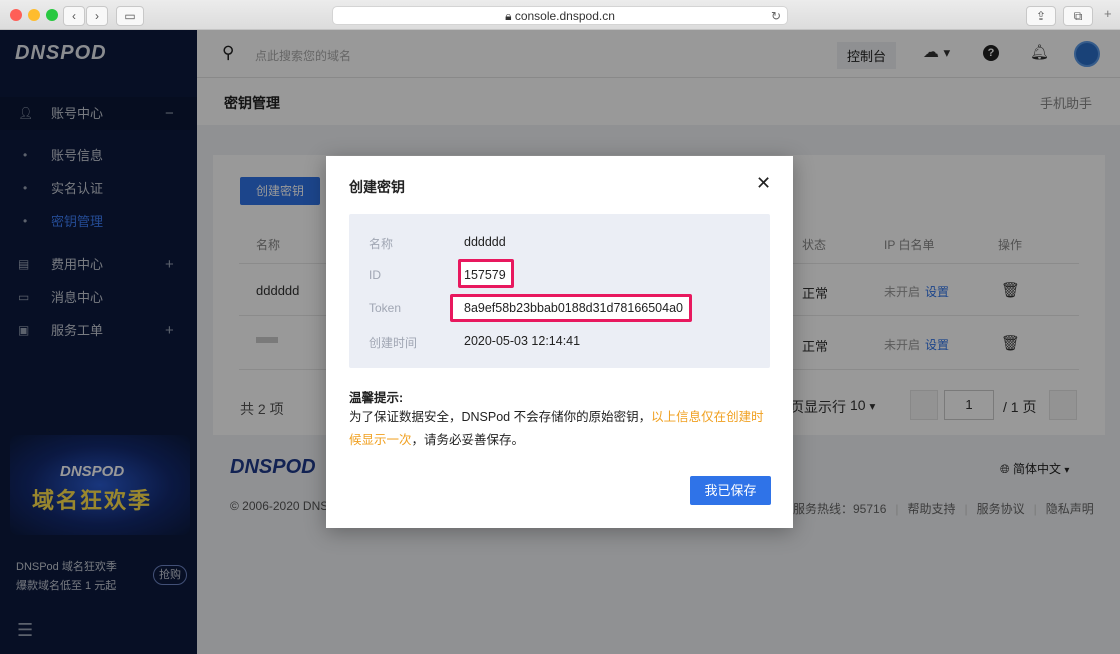 The image size is (1120, 654). Describe the element at coordinates (375, 275) in the screenshot. I see `field-label-id: ID` at that location.